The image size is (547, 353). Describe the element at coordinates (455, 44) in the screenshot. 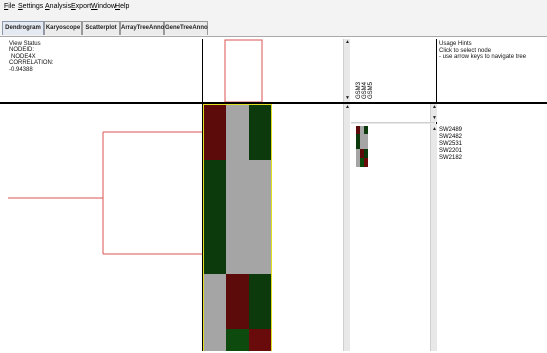

I see `usage-hints-title: Usage Hints` at that location.